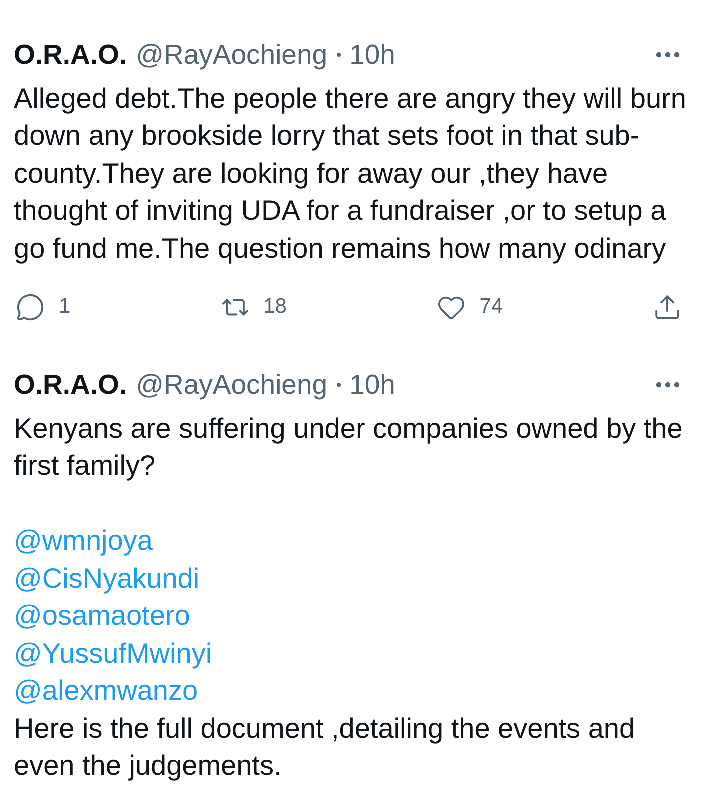 The image size is (707, 796). I want to click on tweet-text: Here is the full document ,detailing the events and even the judgements., so click(325, 747).